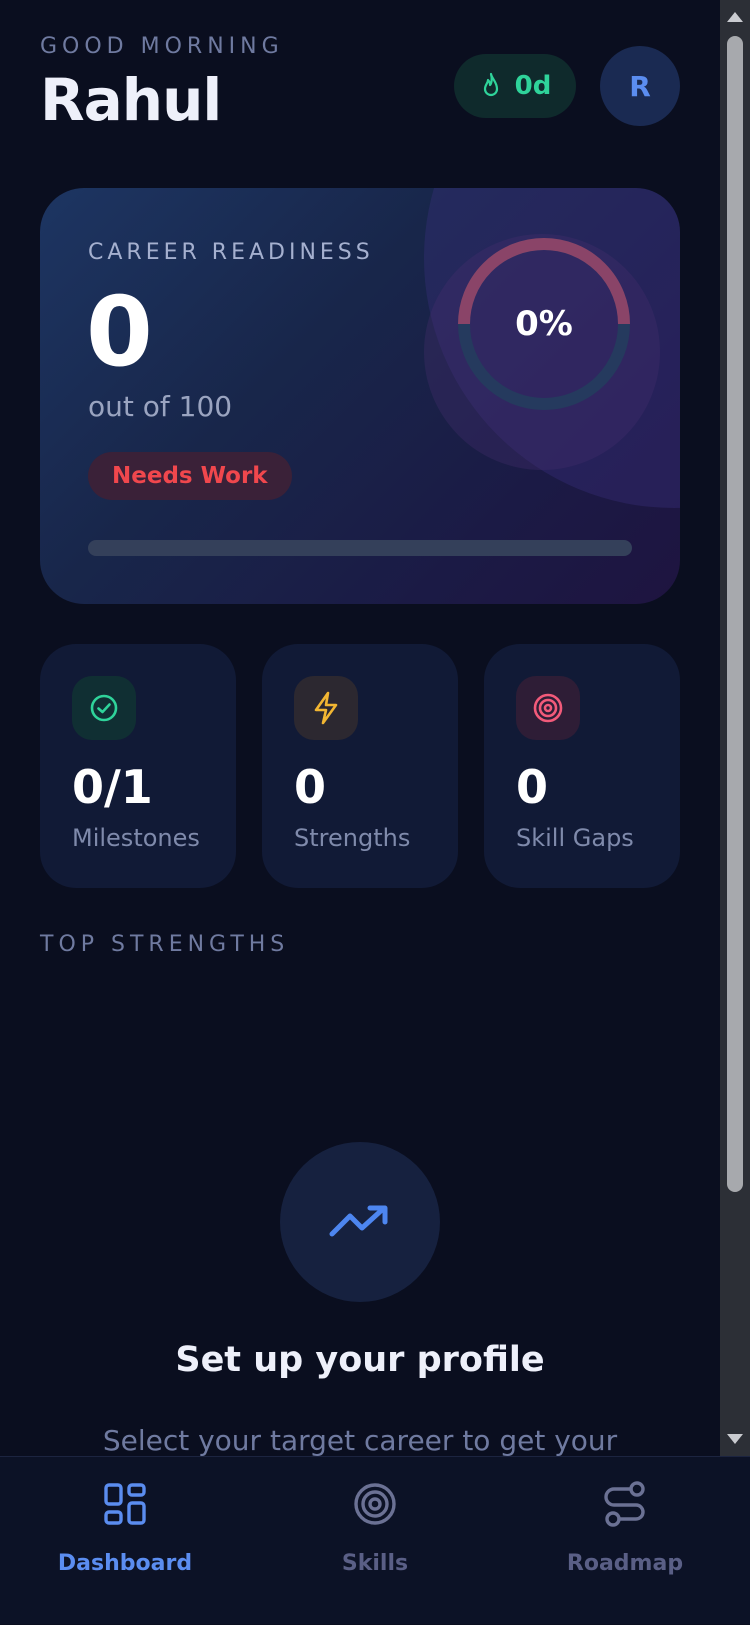 This screenshot has width=750, height=1625. I want to click on vertical-scrollbar, so click(735, 728).